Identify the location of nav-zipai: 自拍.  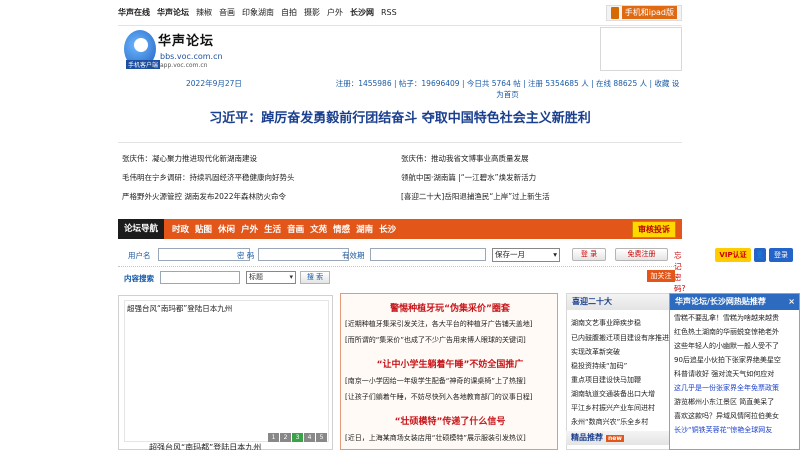
(289, 12).